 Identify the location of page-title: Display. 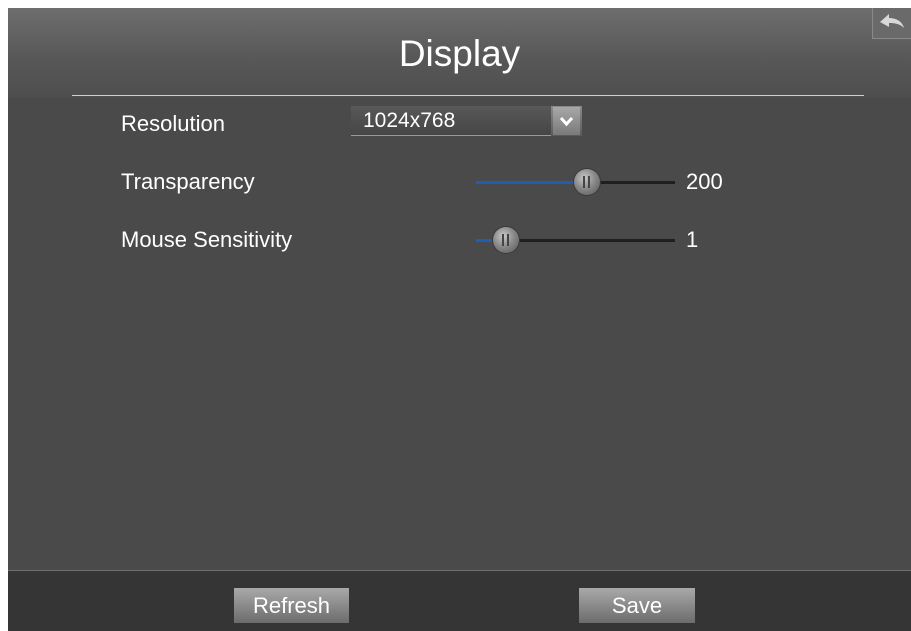
(459, 53).